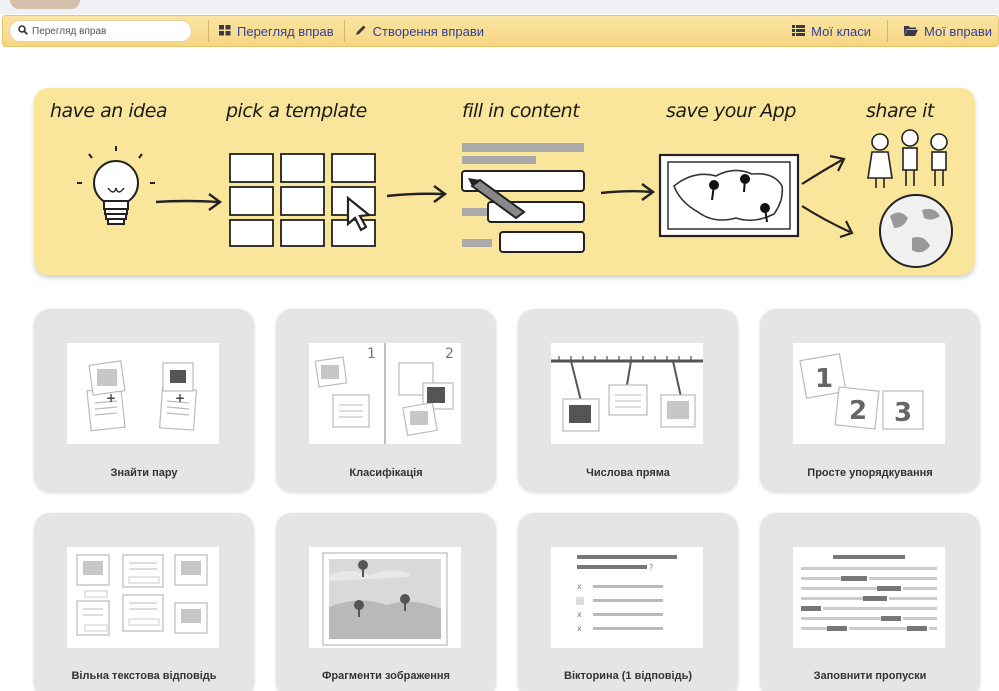 This screenshot has height=691, width=999. Describe the element at coordinates (428, 31) in the screenshot. I see `nav-create-label: Створення вправи` at that location.